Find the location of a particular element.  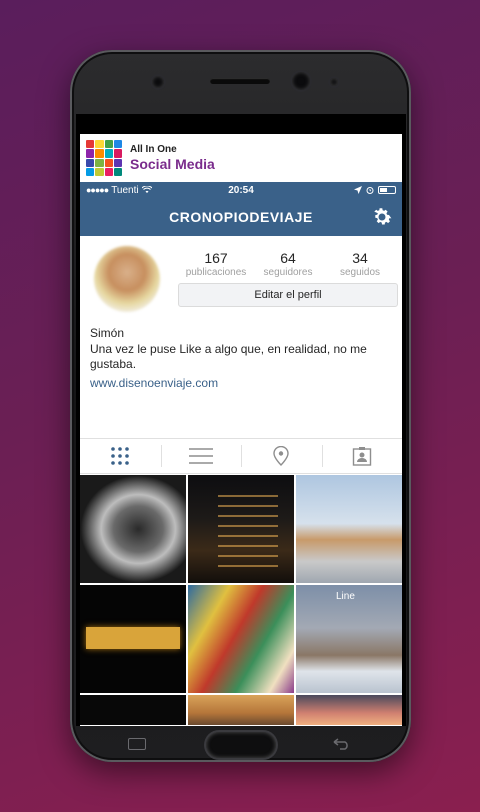

photo-overlay-text: Line is located at coordinates (345, 596).